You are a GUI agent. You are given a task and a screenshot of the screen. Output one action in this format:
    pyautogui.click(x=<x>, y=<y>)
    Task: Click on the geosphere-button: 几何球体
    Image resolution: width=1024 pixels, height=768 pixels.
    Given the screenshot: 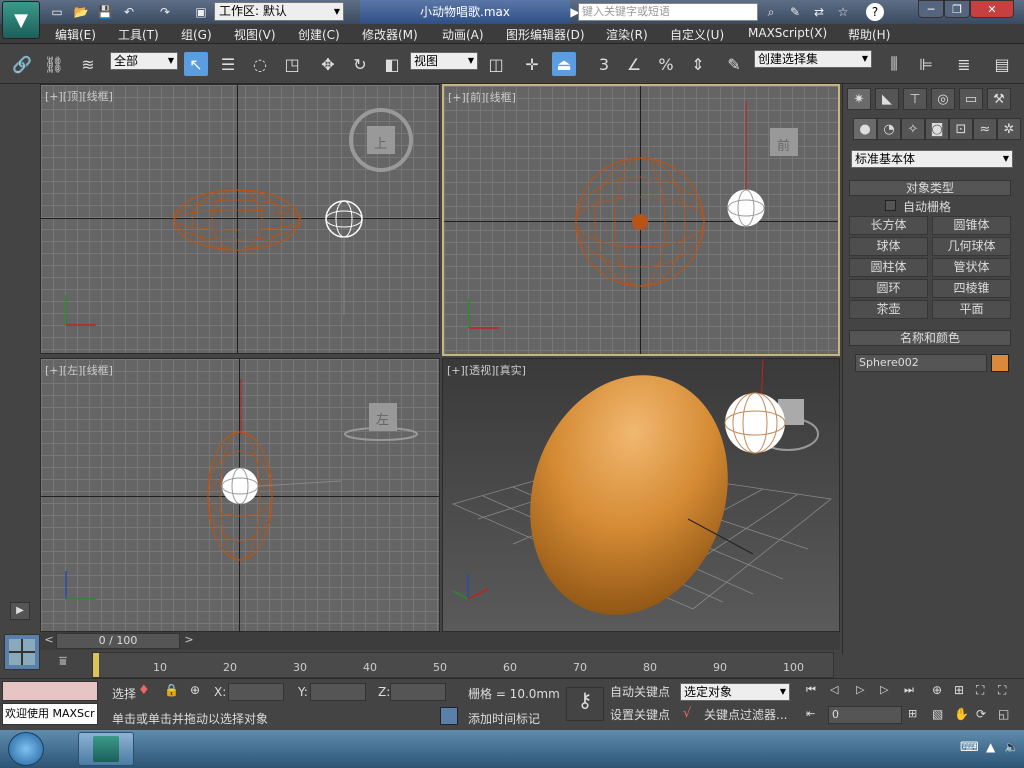 What is the action you would take?
    pyautogui.click(x=971, y=246)
    